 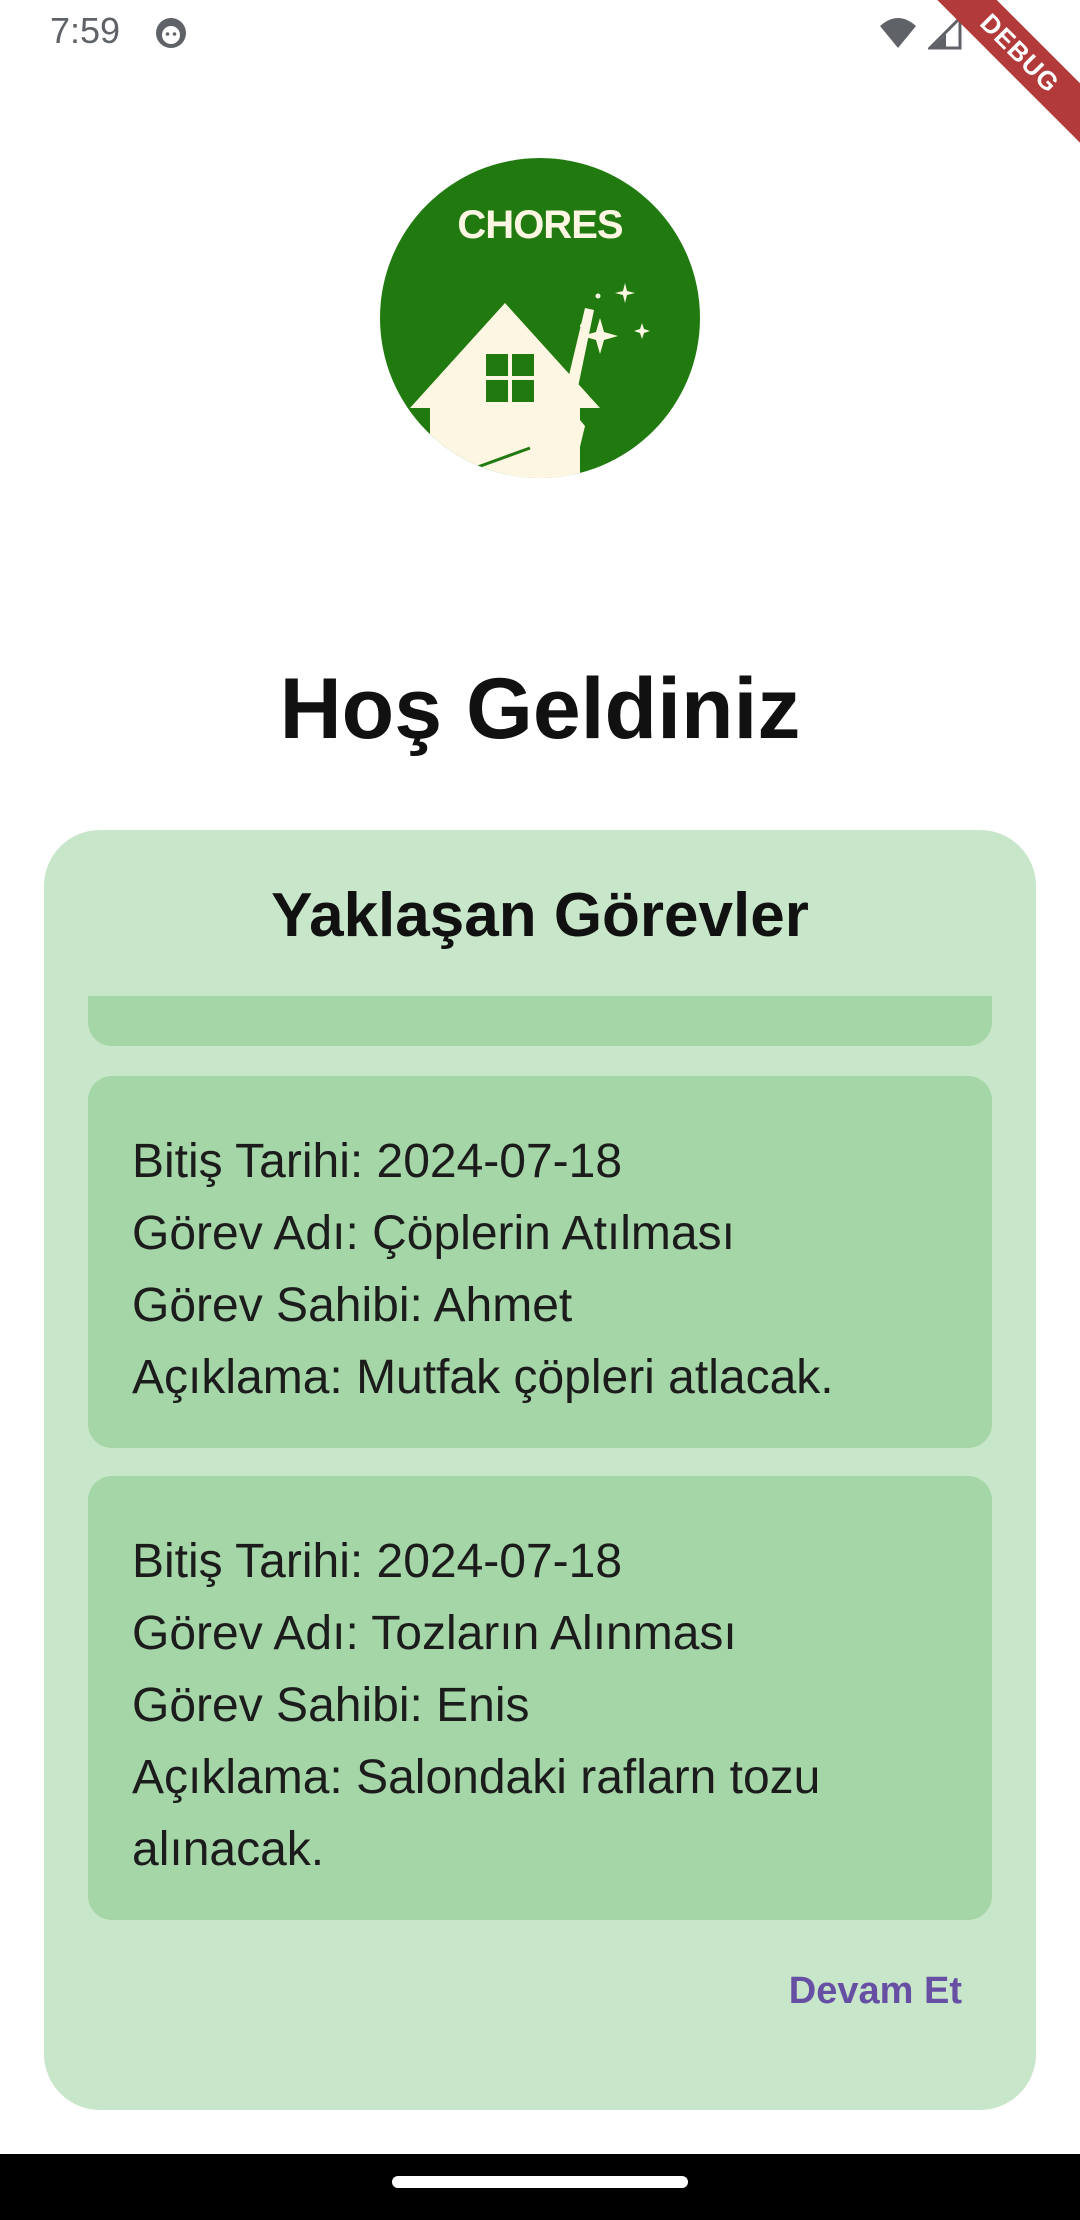 What do you see at coordinates (228, 1849) in the screenshot?
I see `task-description-continued: alınacak.` at bounding box center [228, 1849].